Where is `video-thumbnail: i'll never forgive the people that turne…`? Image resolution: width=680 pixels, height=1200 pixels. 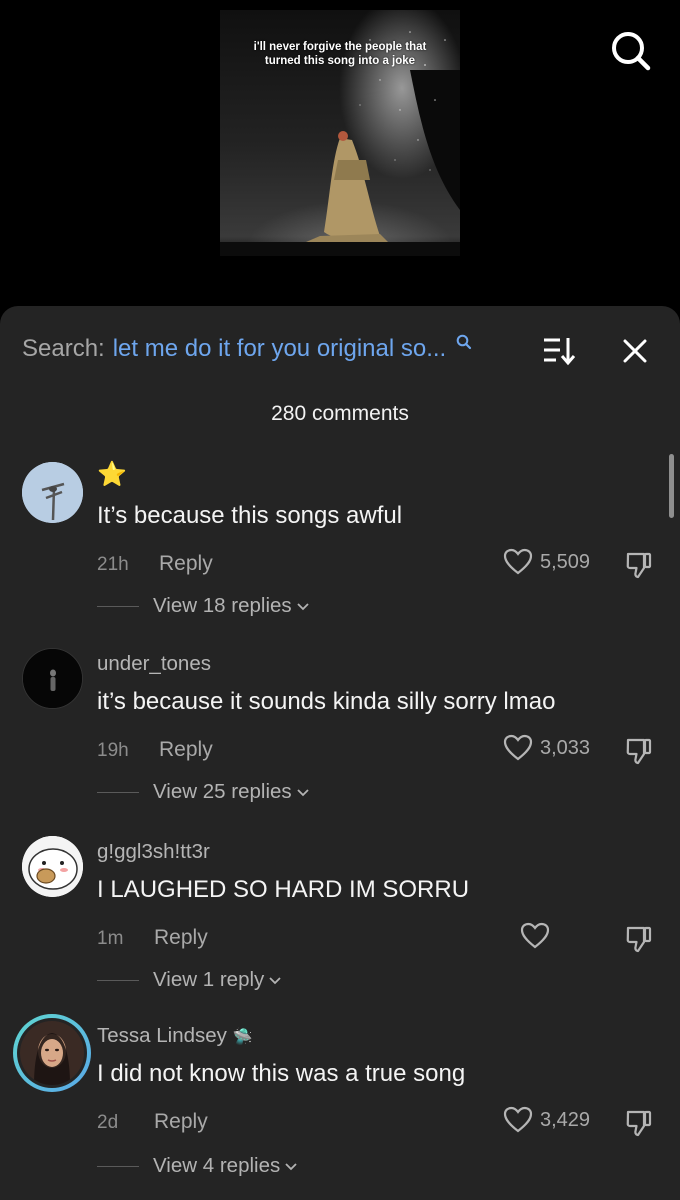 video-thumbnail: i'll never forgive the people that turne… is located at coordinates (340, 133).